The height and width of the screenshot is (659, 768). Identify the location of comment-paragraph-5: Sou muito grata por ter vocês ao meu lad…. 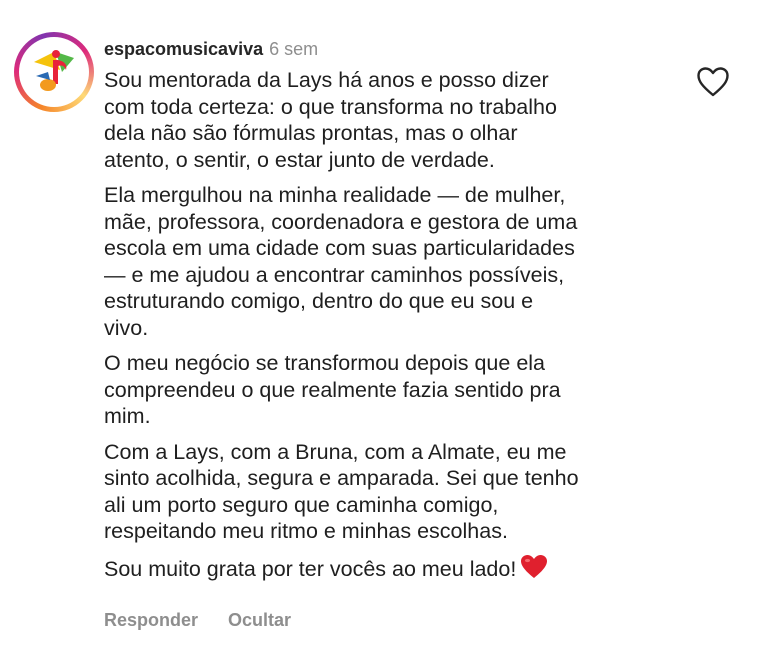
(394, 570).